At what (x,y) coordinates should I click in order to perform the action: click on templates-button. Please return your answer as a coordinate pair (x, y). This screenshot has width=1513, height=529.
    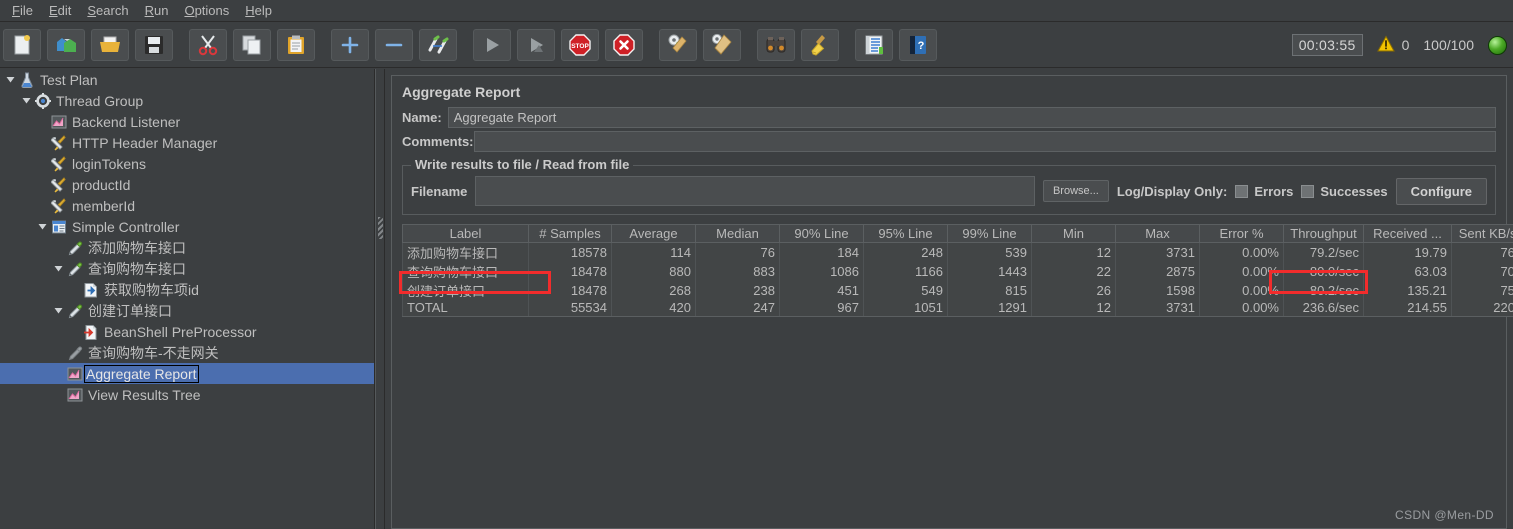
    Looking at the image, I should click on (66, 44).